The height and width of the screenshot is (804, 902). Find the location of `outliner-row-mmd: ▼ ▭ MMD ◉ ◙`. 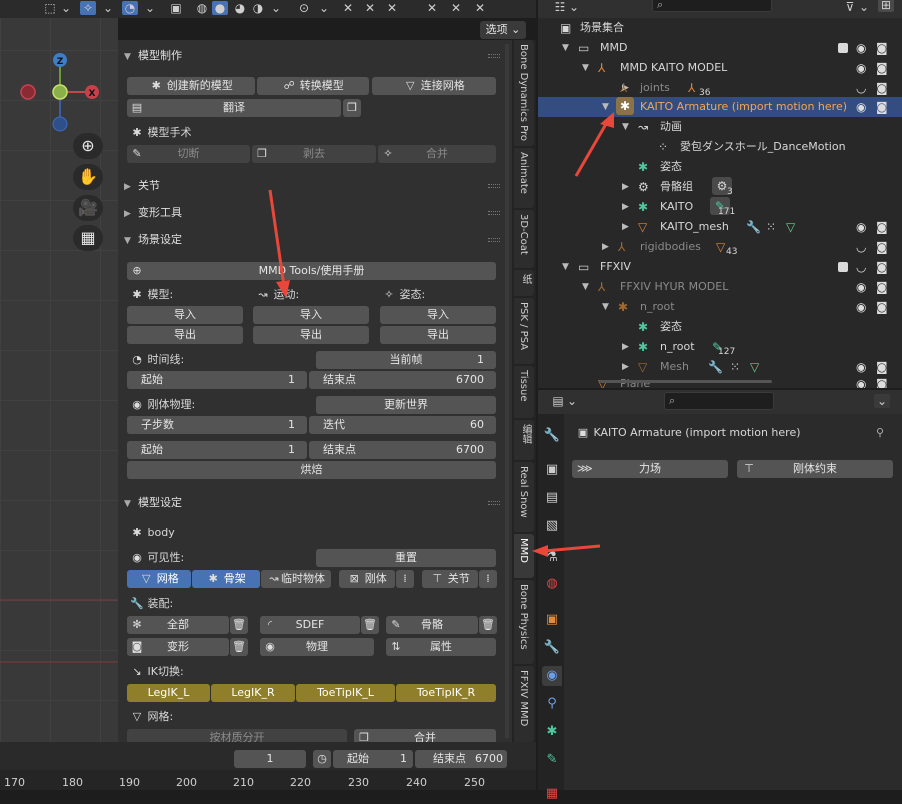

outliner-row-mmd: ▼ ▭ MMD ◉ ◙ is located at coordinates (720, 48).